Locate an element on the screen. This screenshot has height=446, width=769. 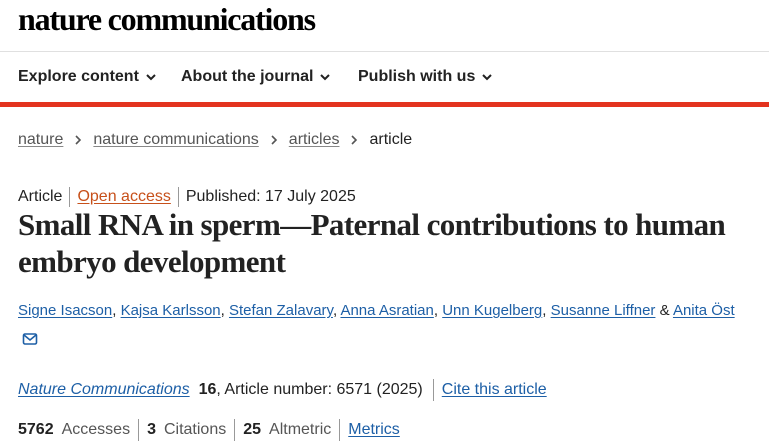
citations-label: Citations is located at coordinates (195, 429).